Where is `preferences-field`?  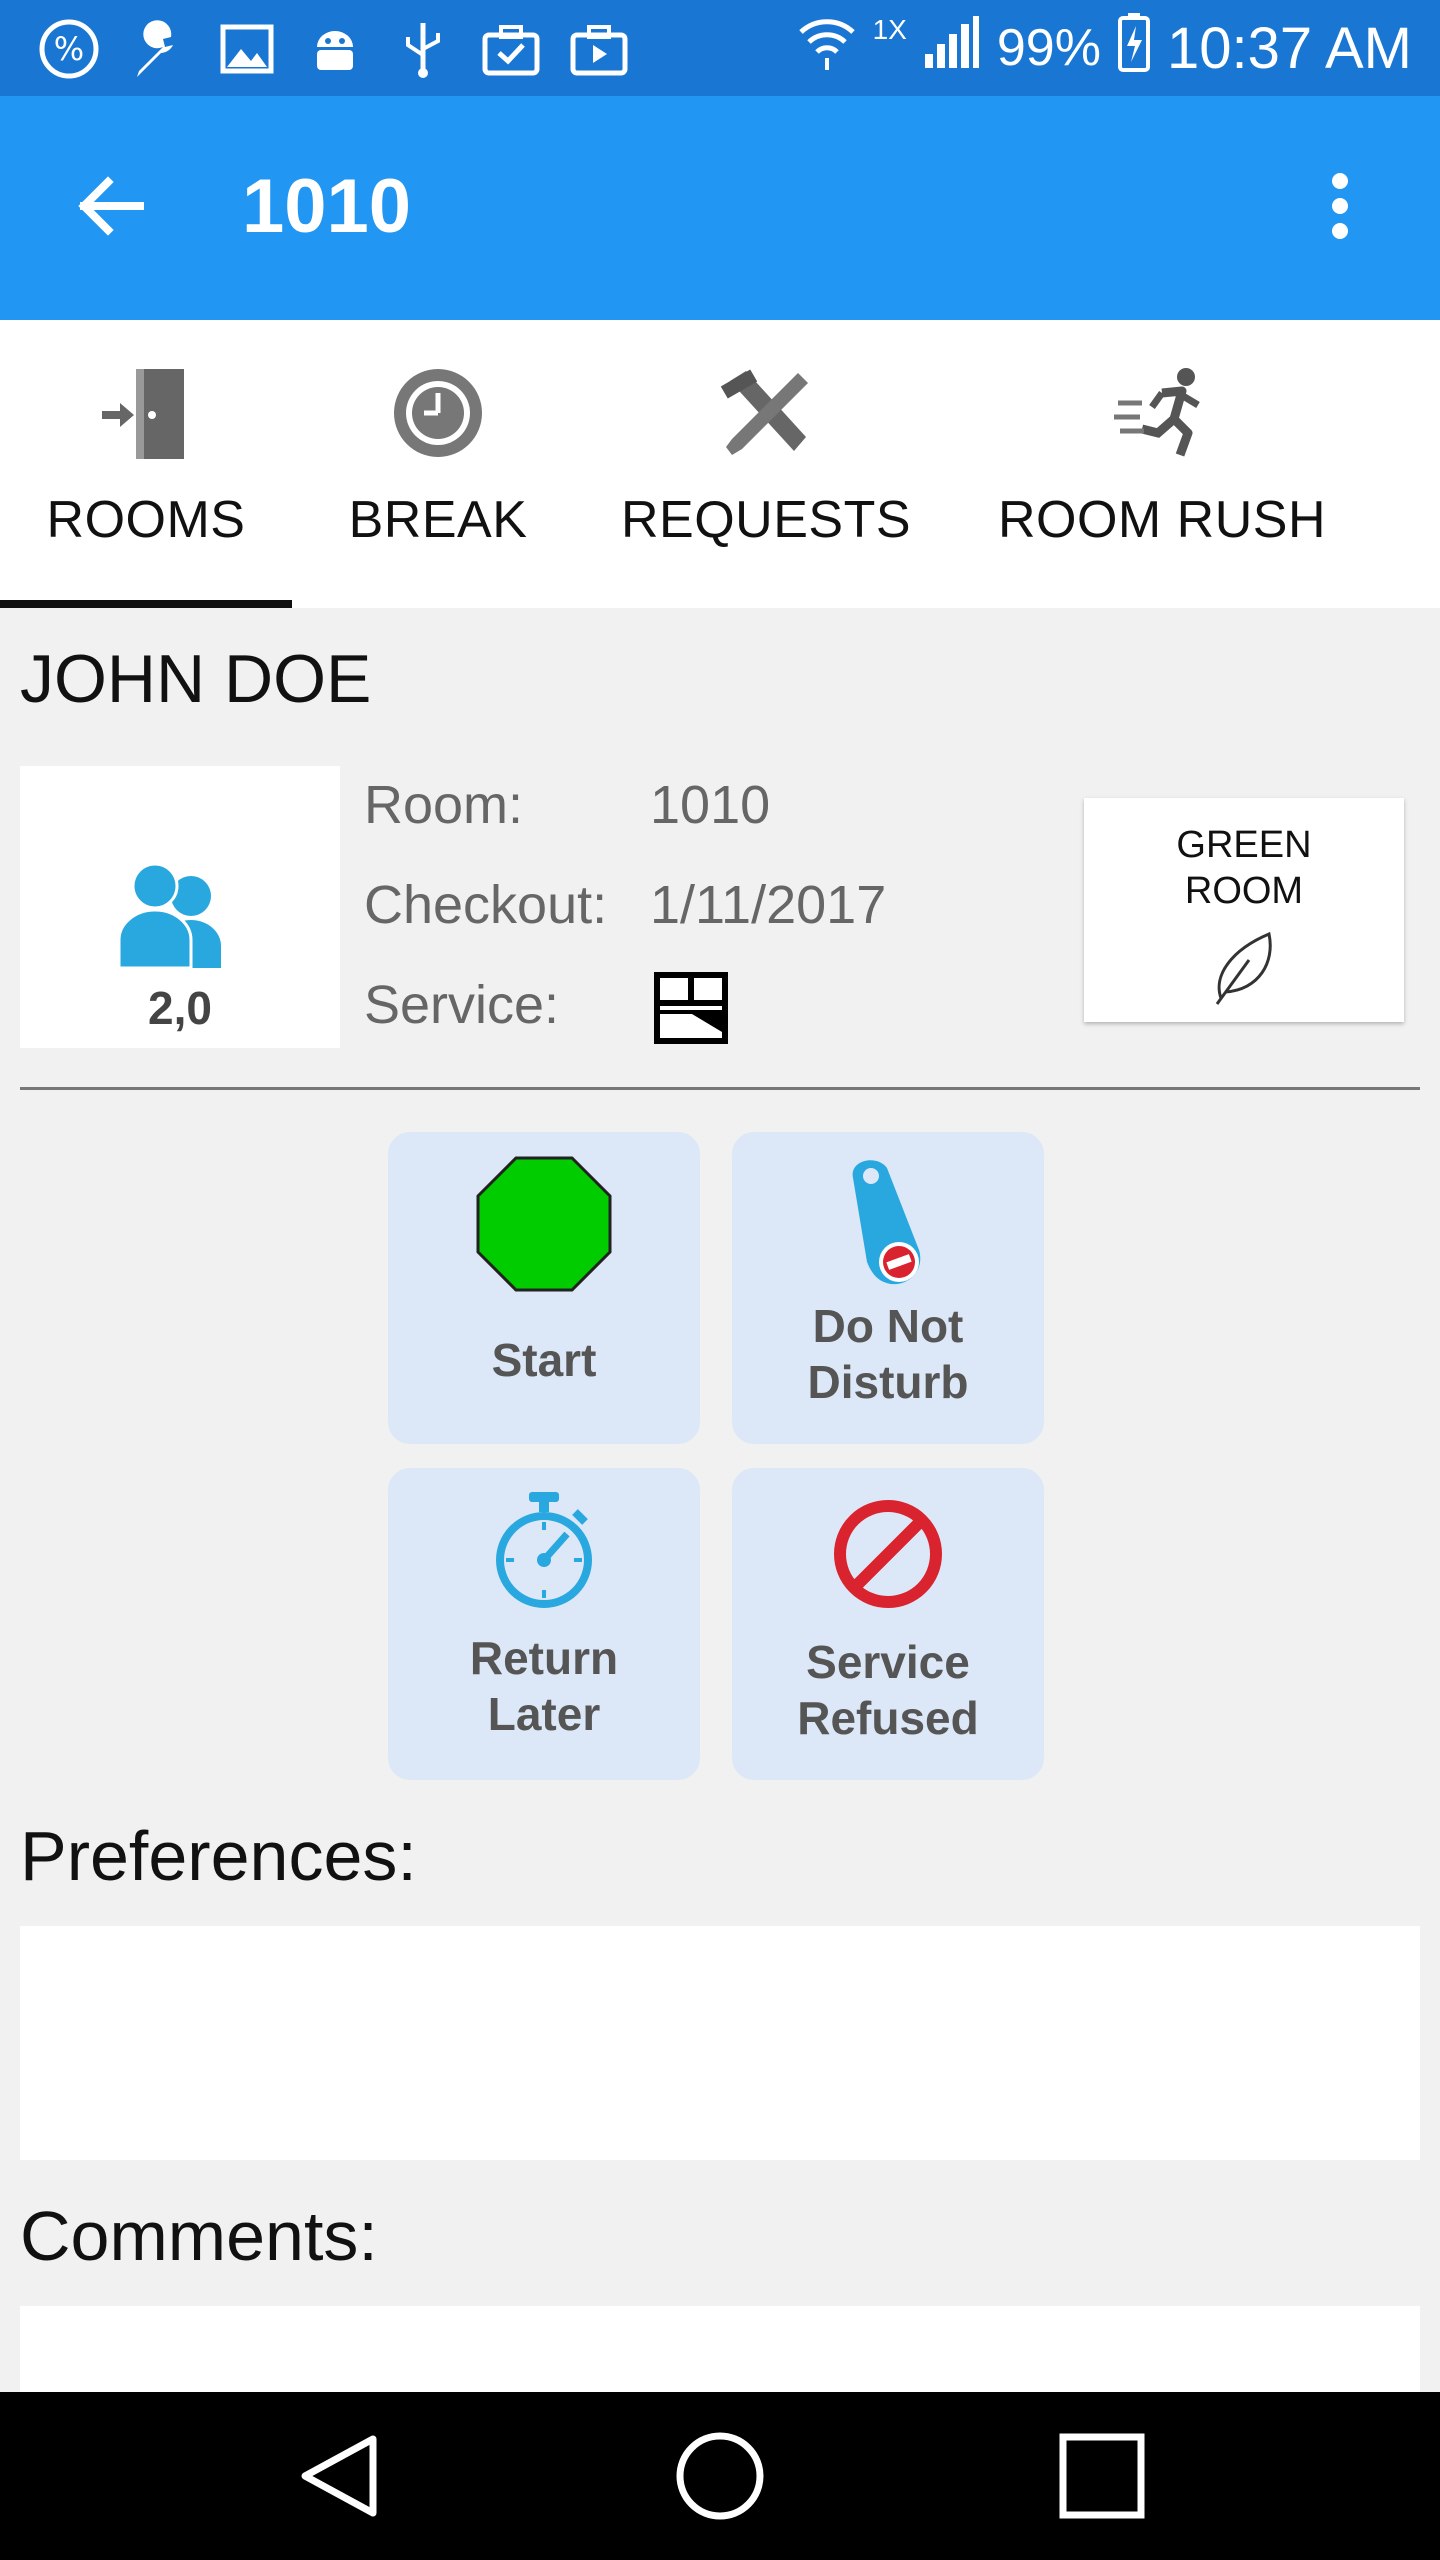
preferences-field is located at coordinates (720, 2043).